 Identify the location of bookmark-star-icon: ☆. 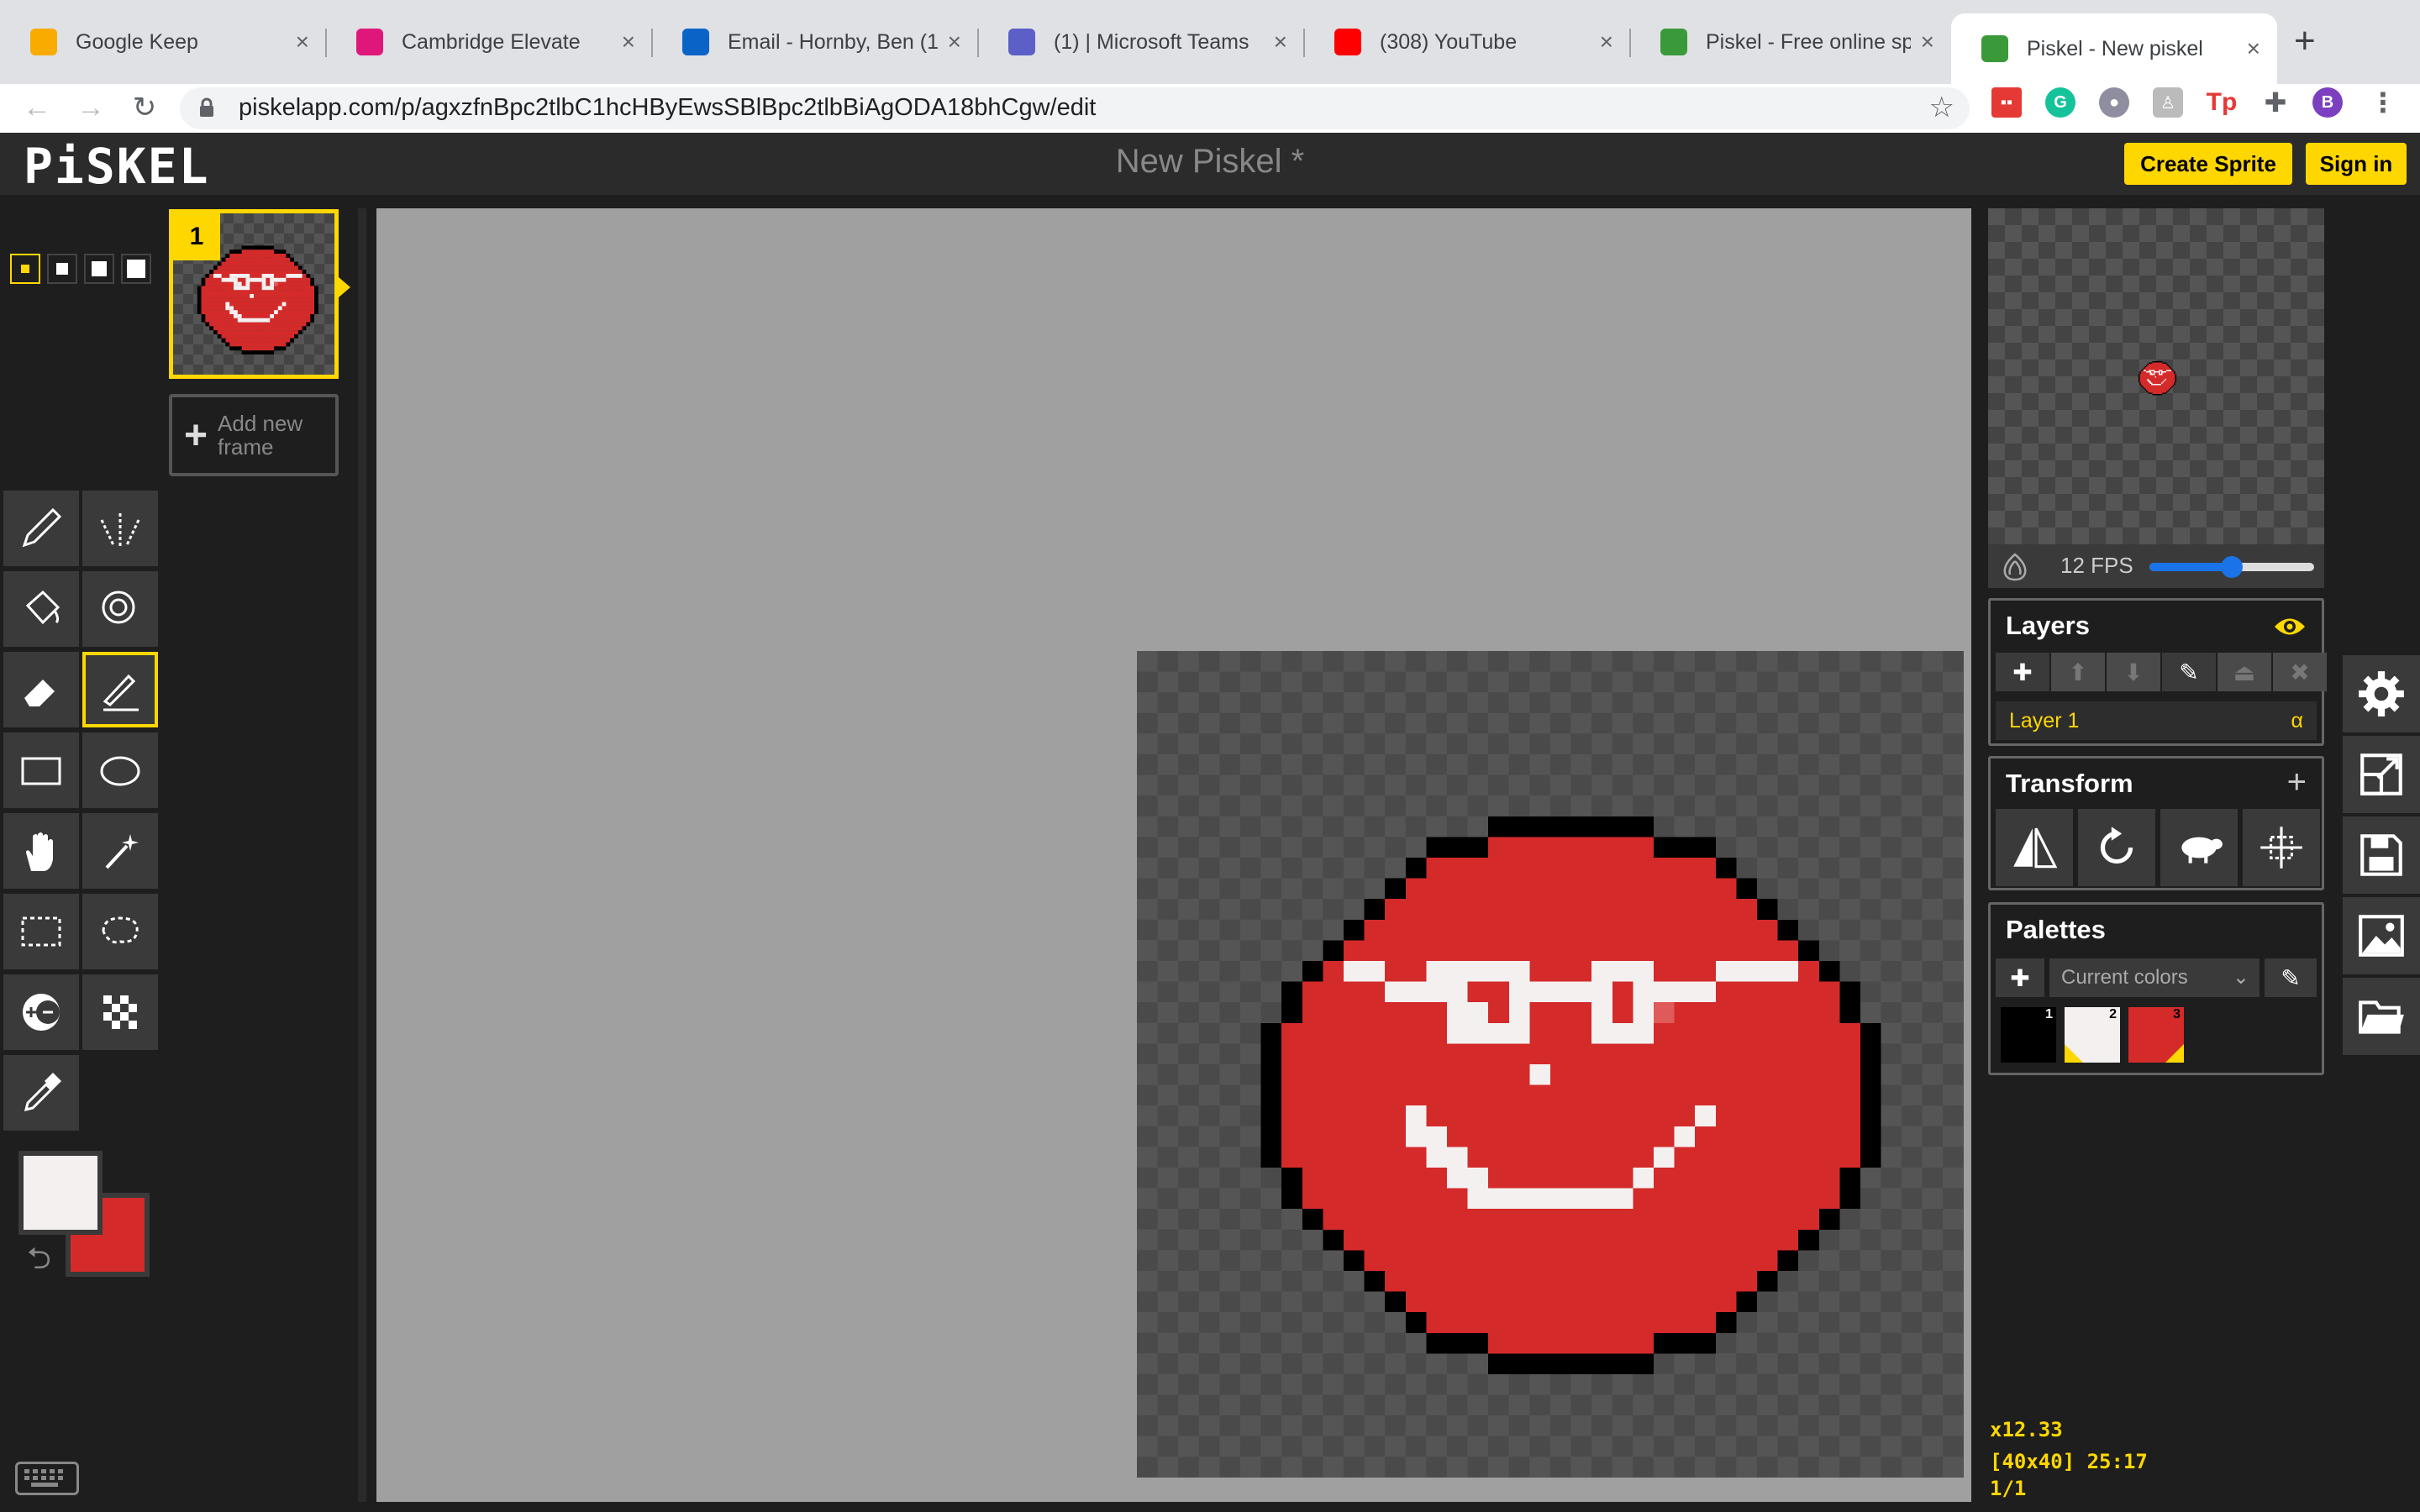
(1941, 107).